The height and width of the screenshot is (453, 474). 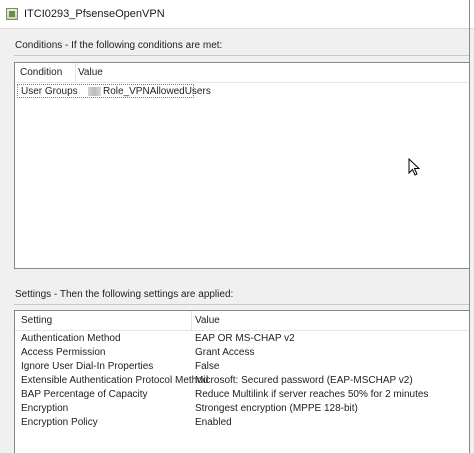 What do you see at coordinates (241, 304) in the screenshot?
I see `settings-divider` at bounding box center [241, 304].